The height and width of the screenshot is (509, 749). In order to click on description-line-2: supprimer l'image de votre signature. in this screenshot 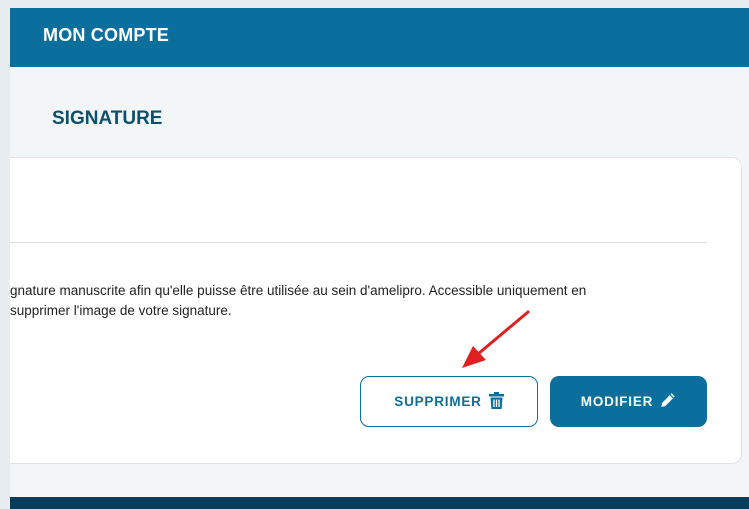, I will do `click(121, 310)`.